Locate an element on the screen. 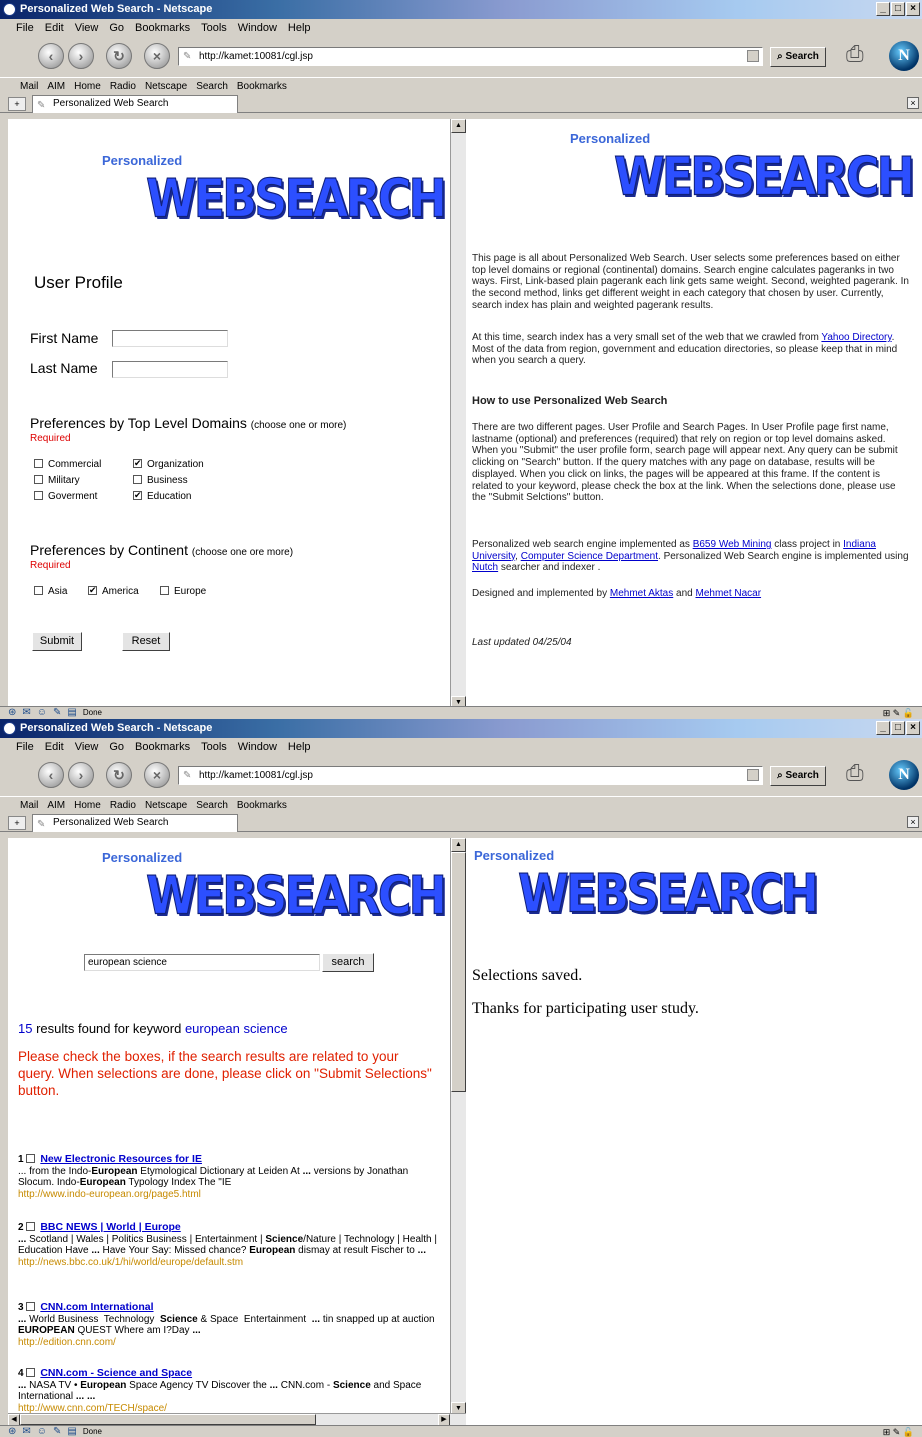  scroll-thumb is located at coordinates (458, 972).